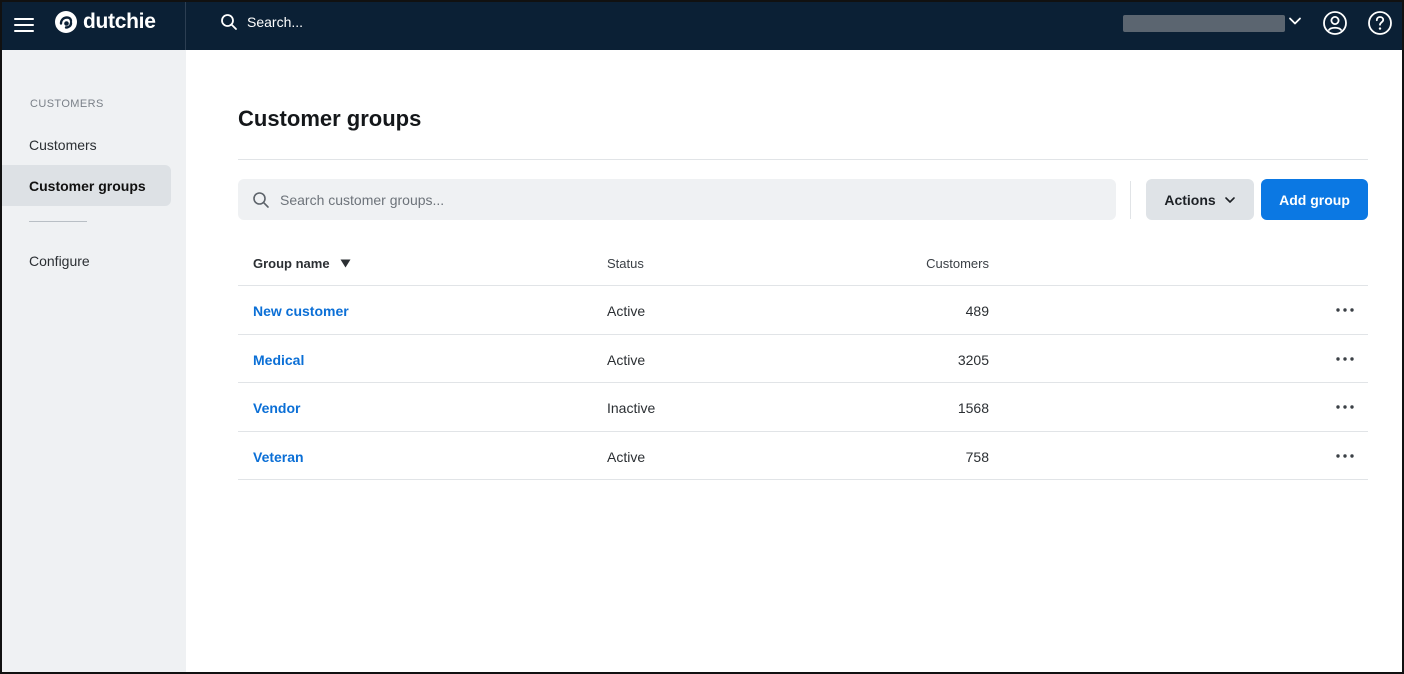 The height and width of the screenshot is (674, 1404). I want to click on page-title: Customer groups, so click(330, 118).